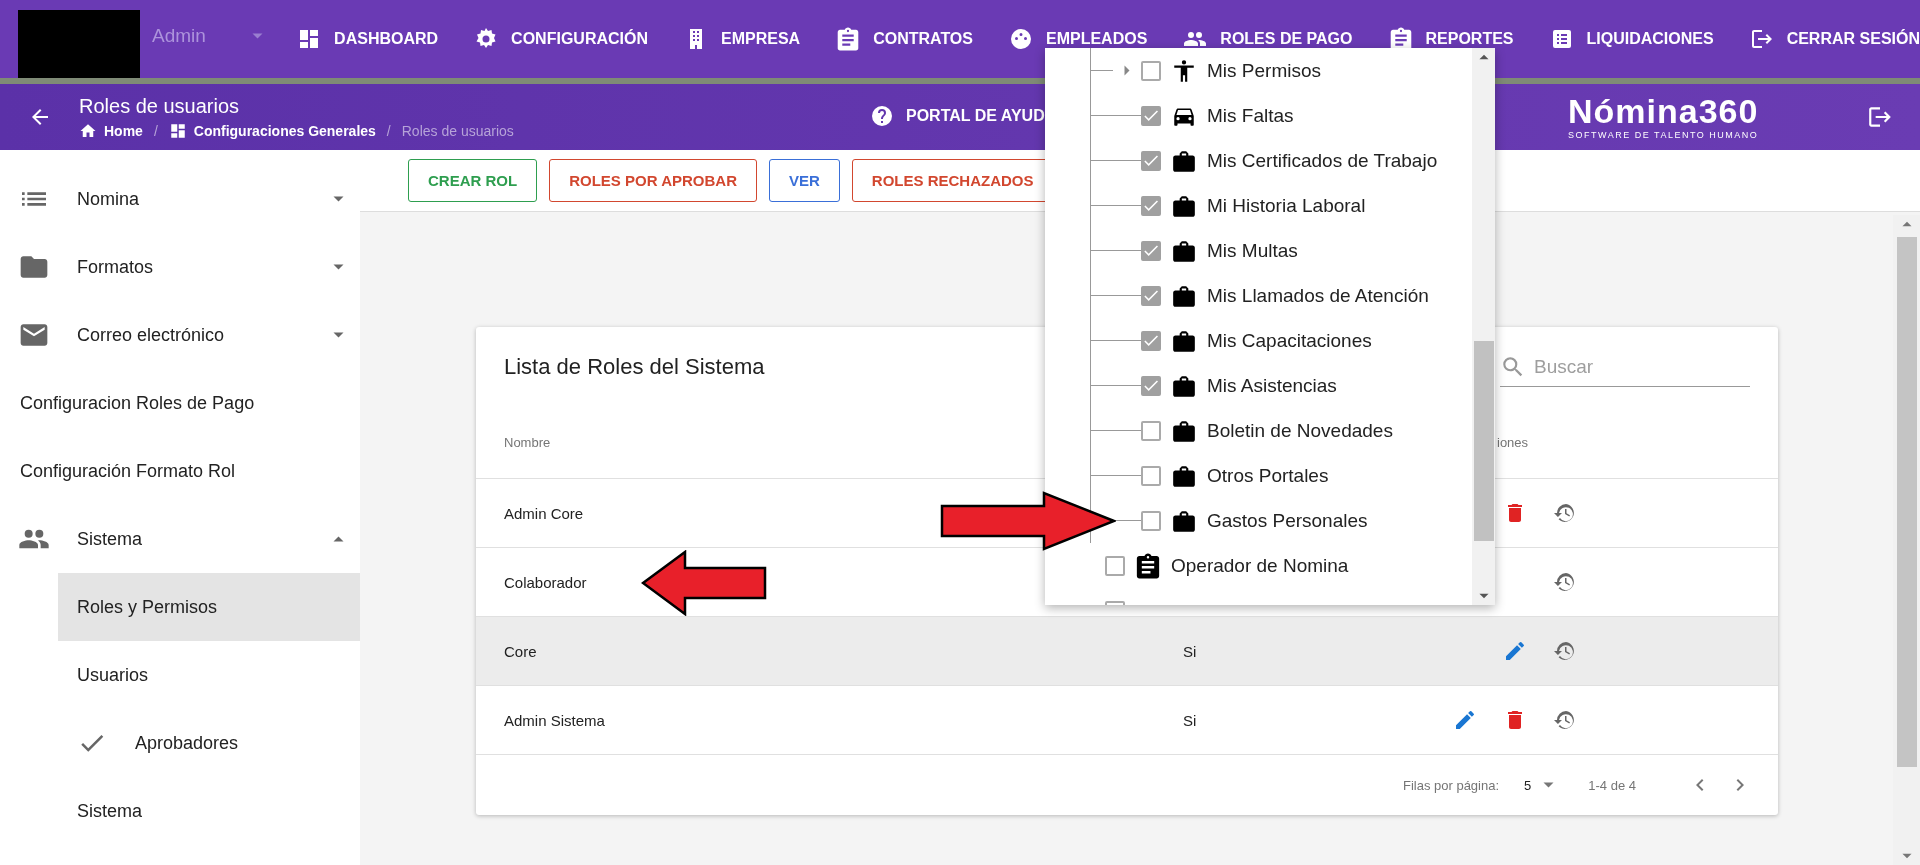  I want to click on tree-item-label: Mi Historia Laboral, so click(1286, 205).